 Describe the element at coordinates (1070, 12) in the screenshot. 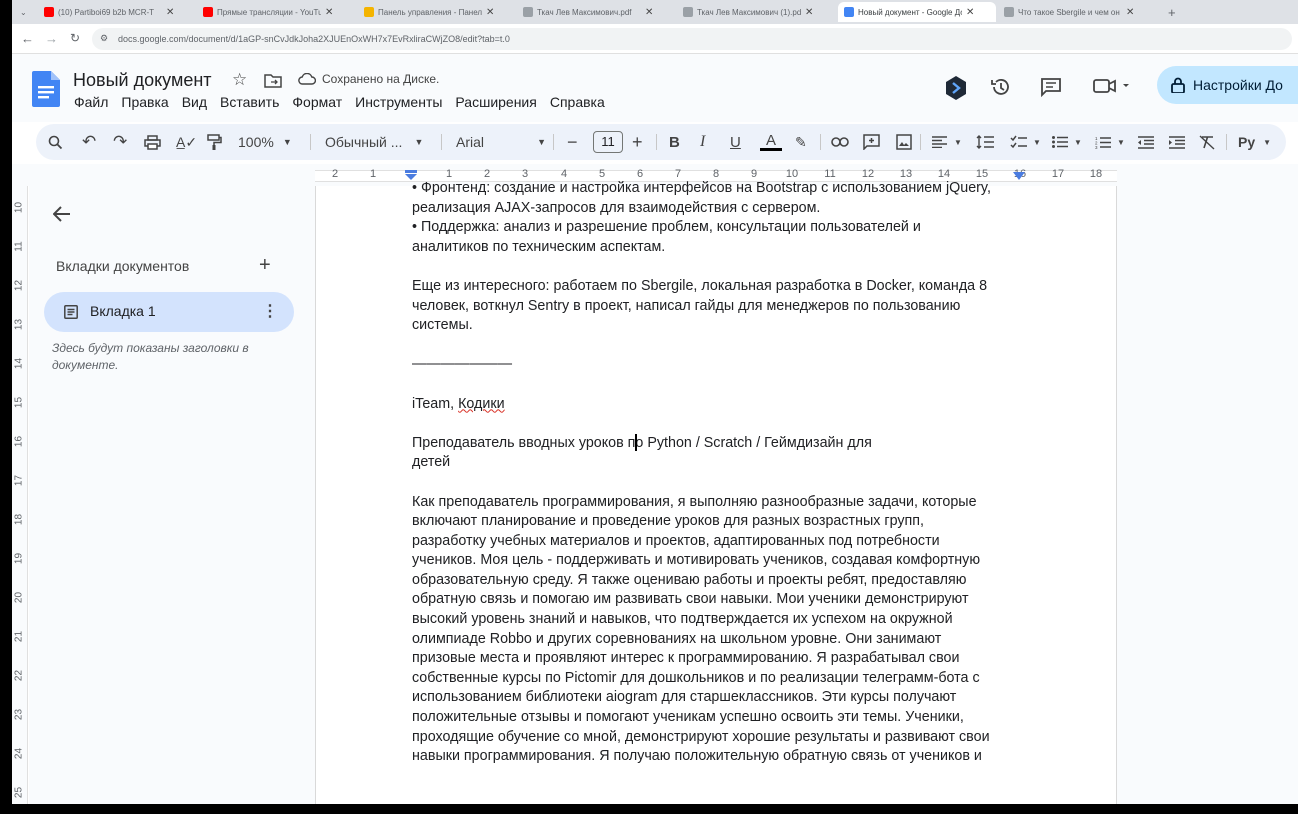

I see `tab-title: Что такое Sbergile и чем он отл` at that location.